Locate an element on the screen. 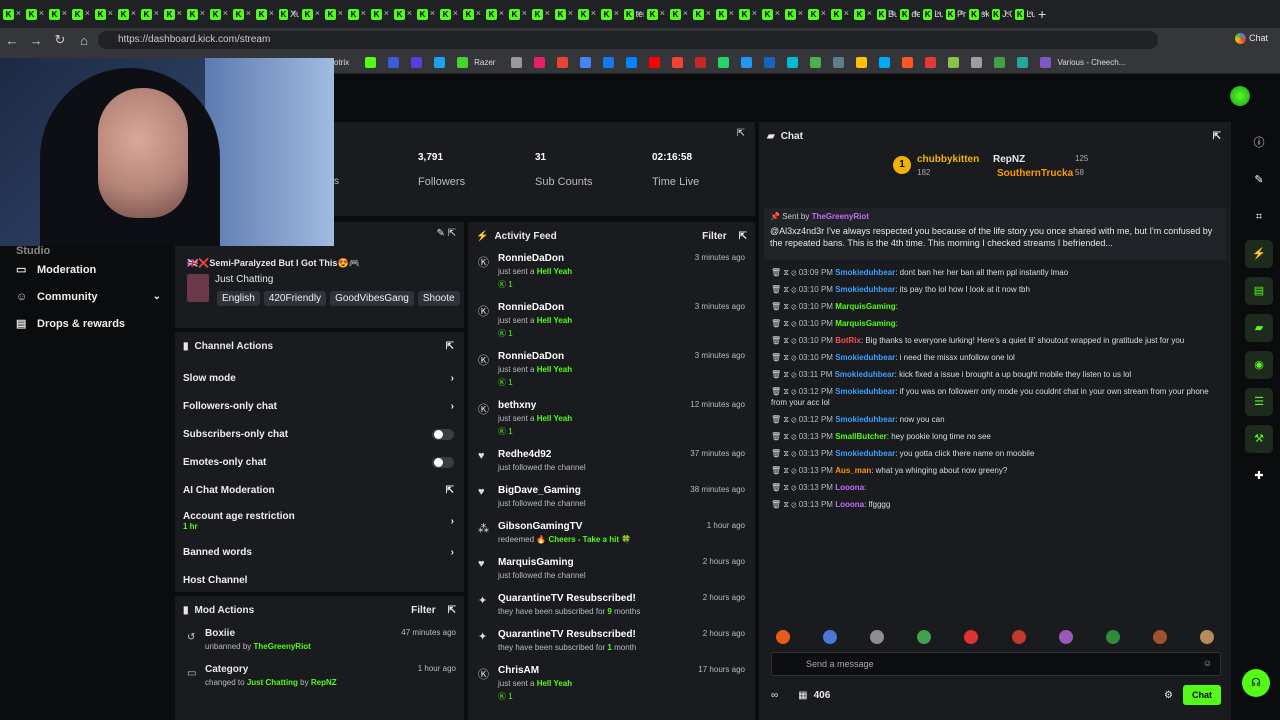 This screenshot has width=1280, height=720. chat-username: Looona is located at coordinates (849, 487).